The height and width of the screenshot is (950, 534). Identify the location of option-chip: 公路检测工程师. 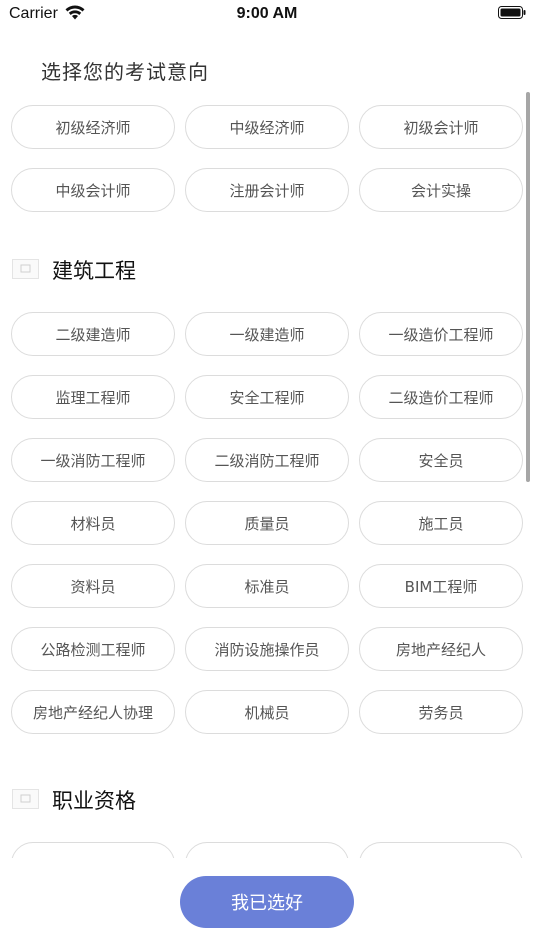
(93, 649).